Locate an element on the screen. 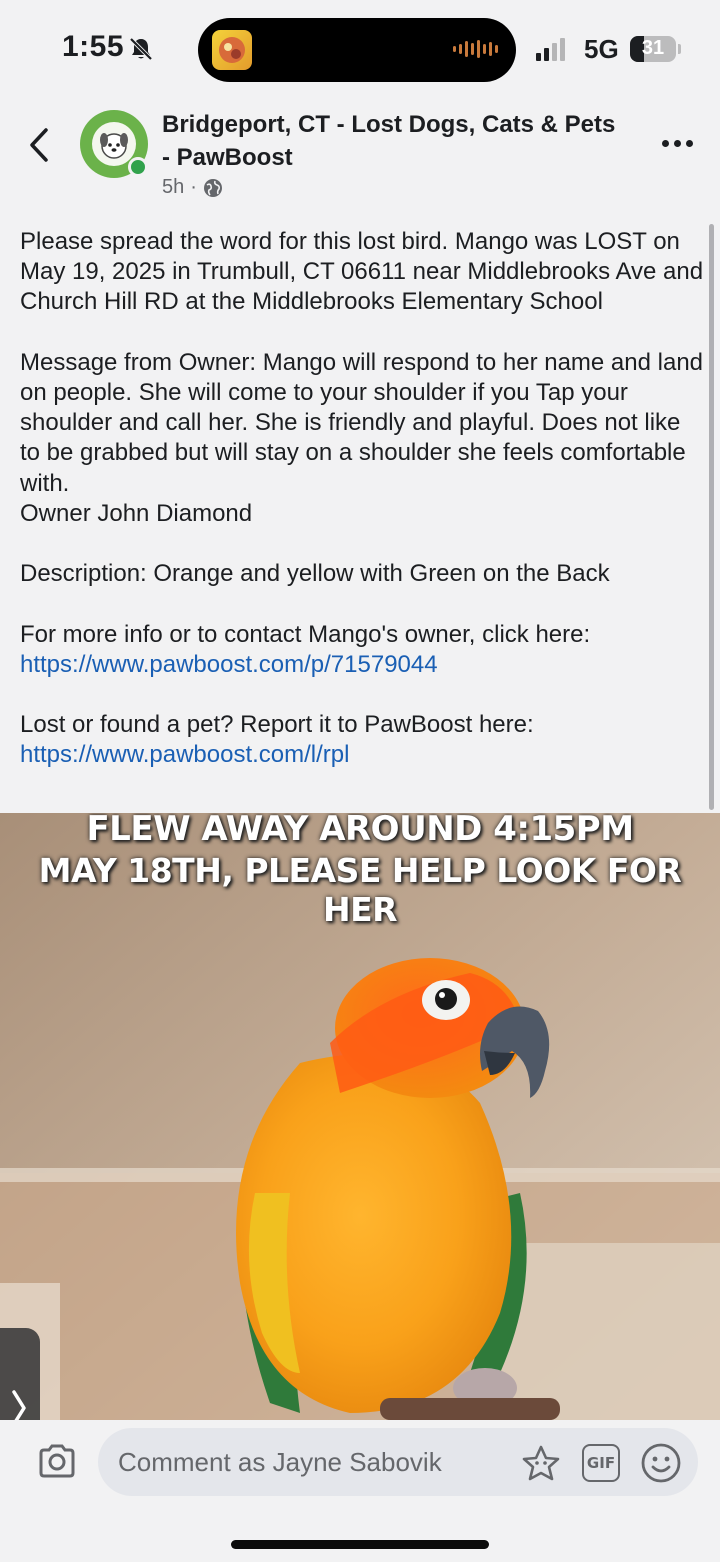 Image resolution: width=720 pixels, height=1562 pixels. sticker-icon is located at coordinates (541, 1463).